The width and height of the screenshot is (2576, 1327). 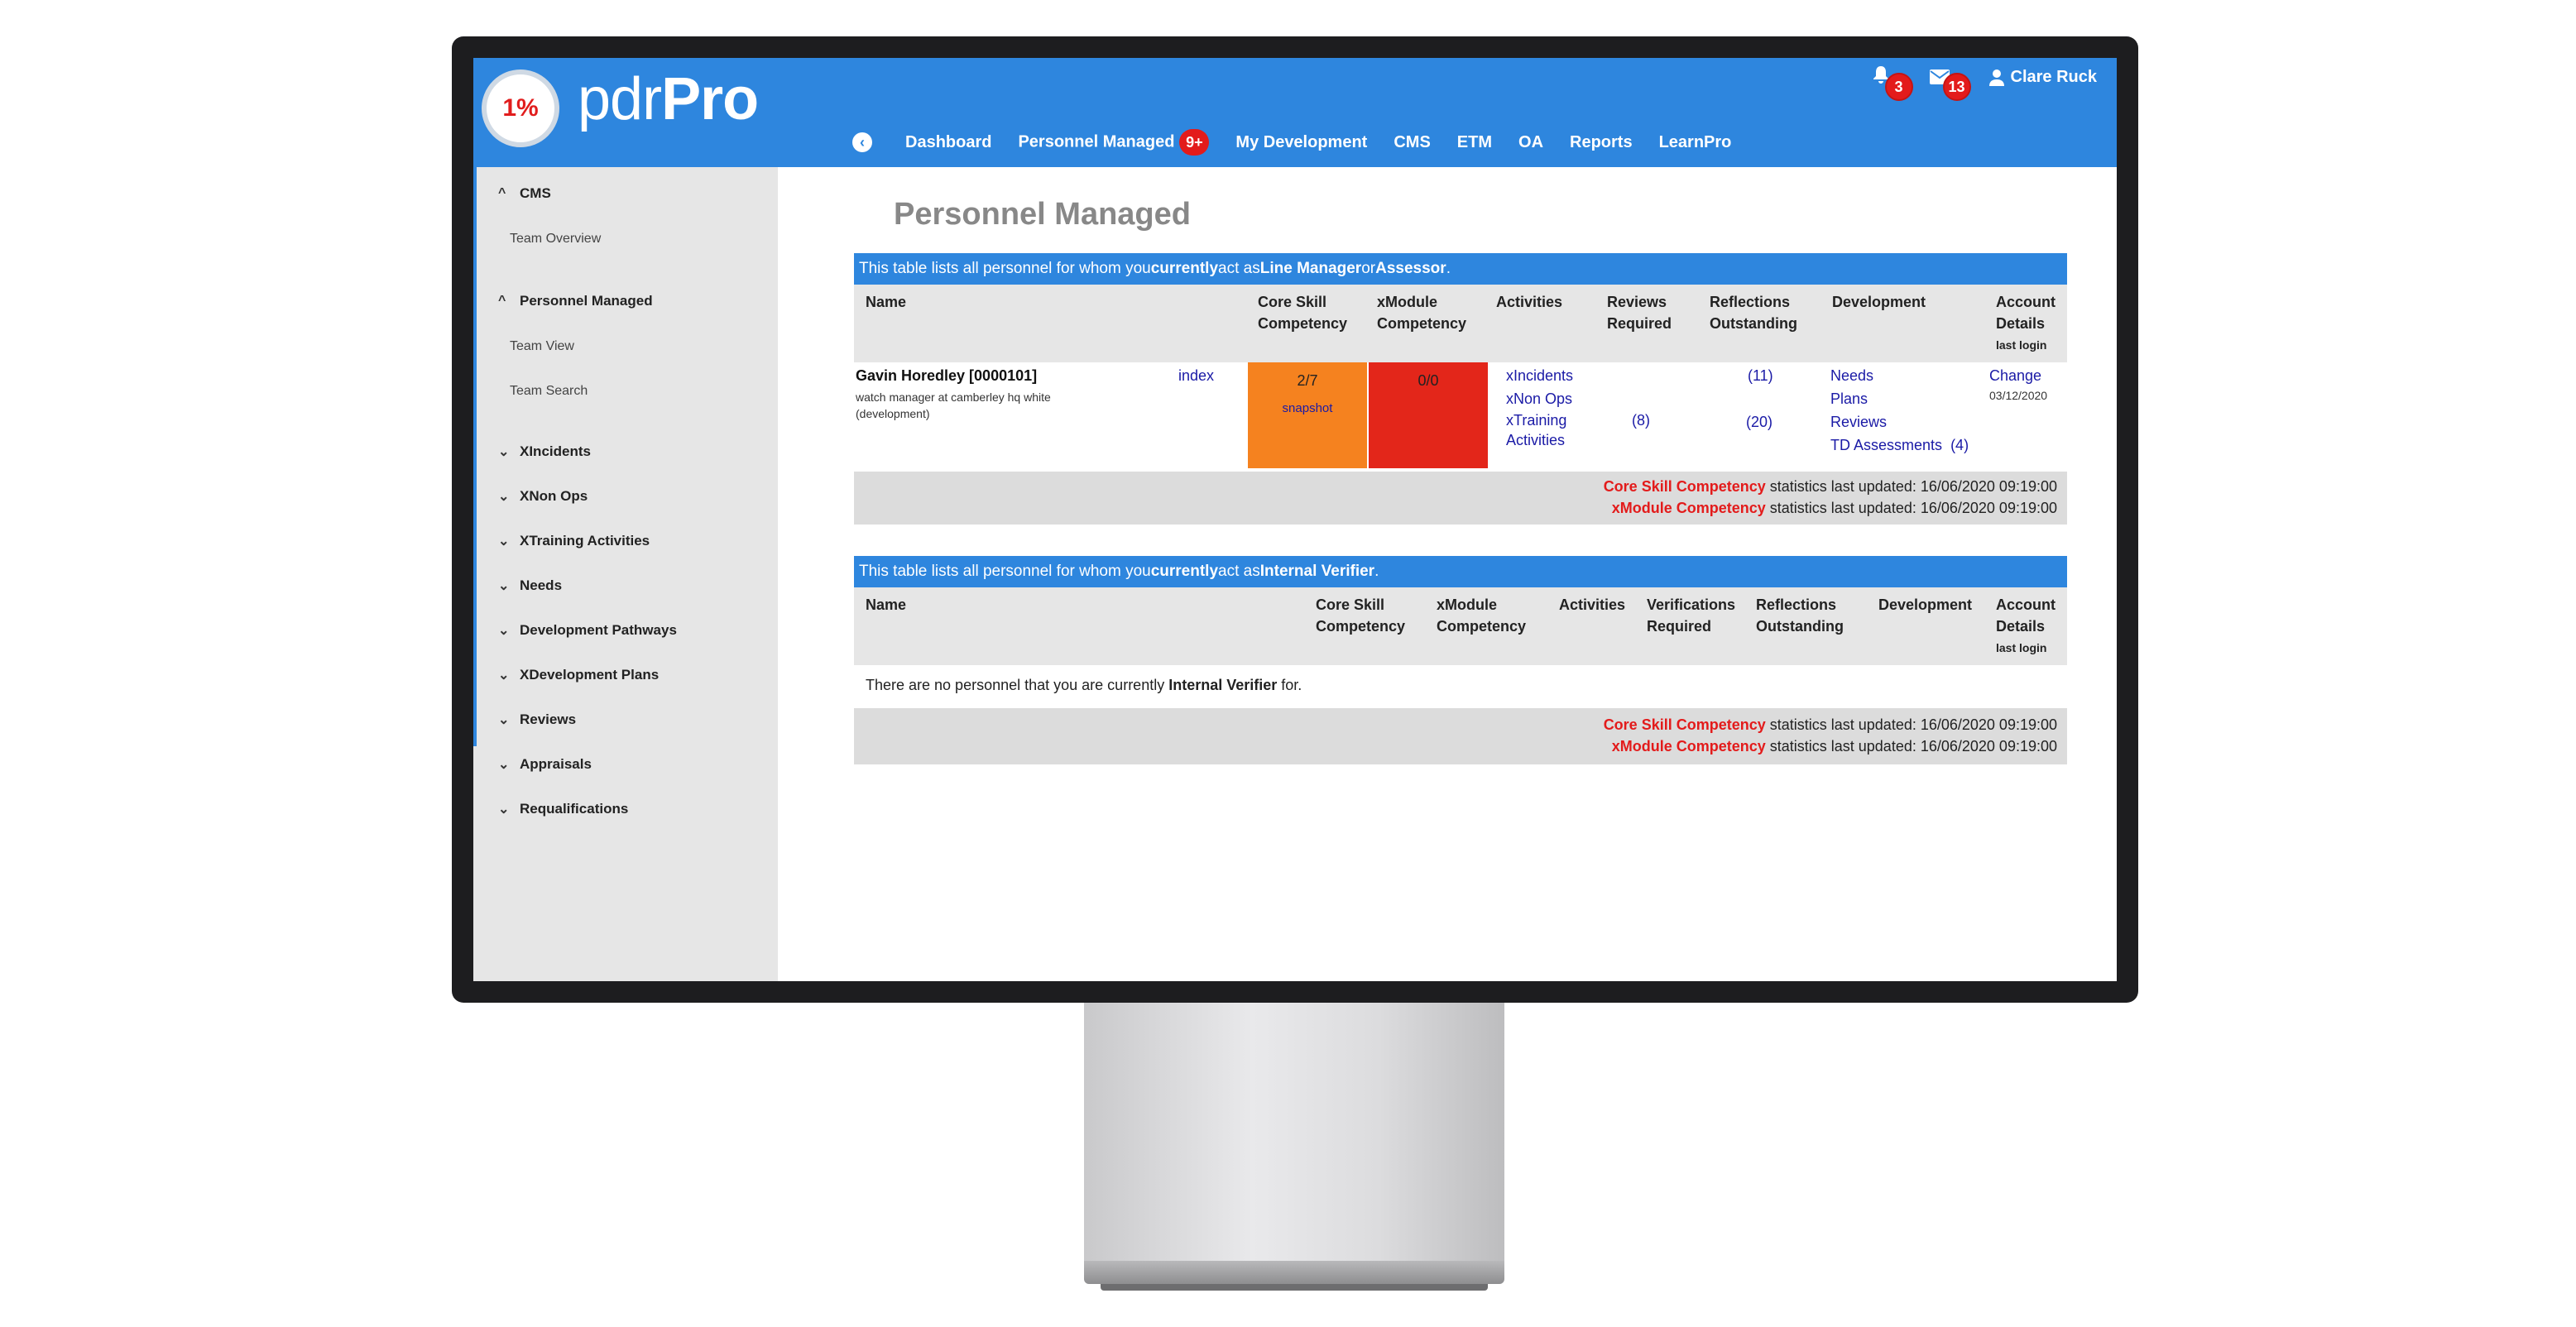 I want to click on core-skill-value: 2/7, so click(x=1308, y=380).